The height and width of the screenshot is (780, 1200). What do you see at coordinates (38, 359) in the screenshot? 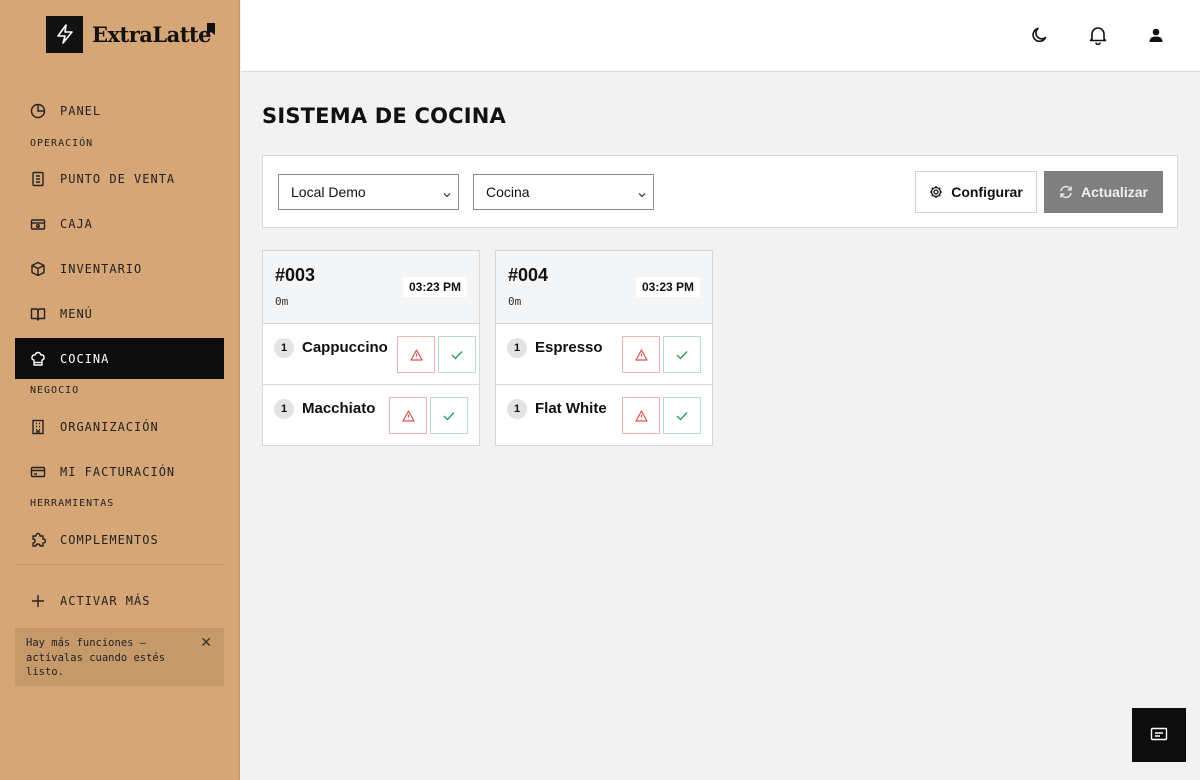
I see `chef-hat-icon` at bounding box center [38, 359].